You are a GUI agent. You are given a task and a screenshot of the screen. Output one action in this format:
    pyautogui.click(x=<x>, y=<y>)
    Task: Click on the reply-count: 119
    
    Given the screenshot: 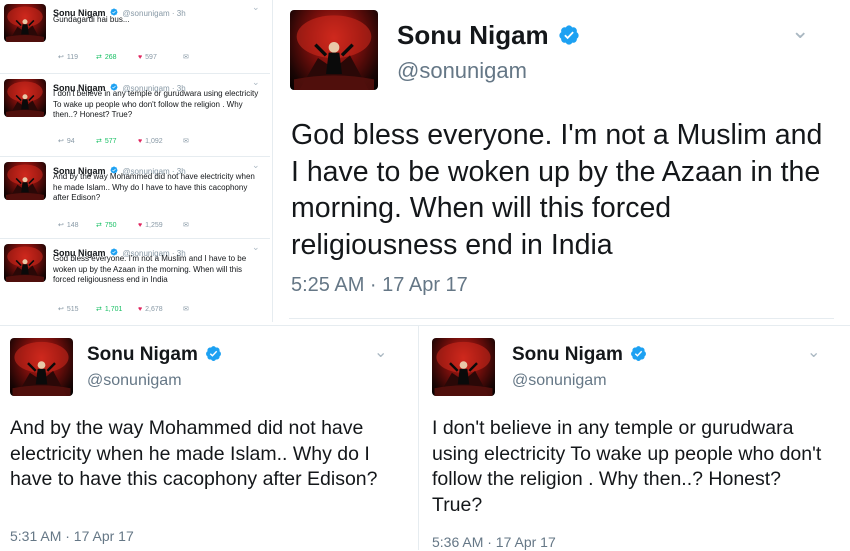 What is the action you would take?
    pyautogui.click(x=72, y=57)
    